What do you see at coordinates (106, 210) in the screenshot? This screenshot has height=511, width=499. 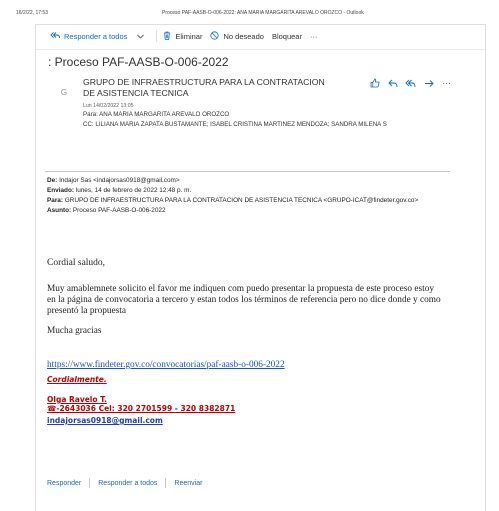 I see `fwd-subject: Asunto: Proceso PAF-AASB-O-006-2022` at bounding box center [106, 210].